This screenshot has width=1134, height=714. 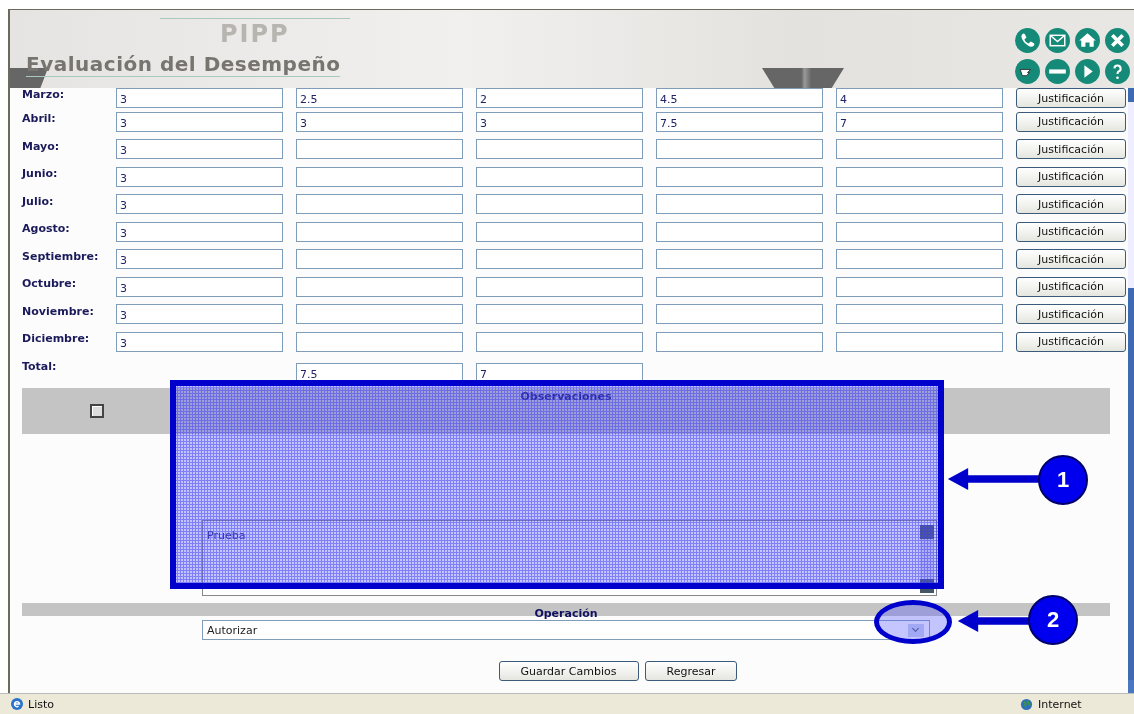 I want to click on zone-text: Internet, so click(x=1060, y=704).